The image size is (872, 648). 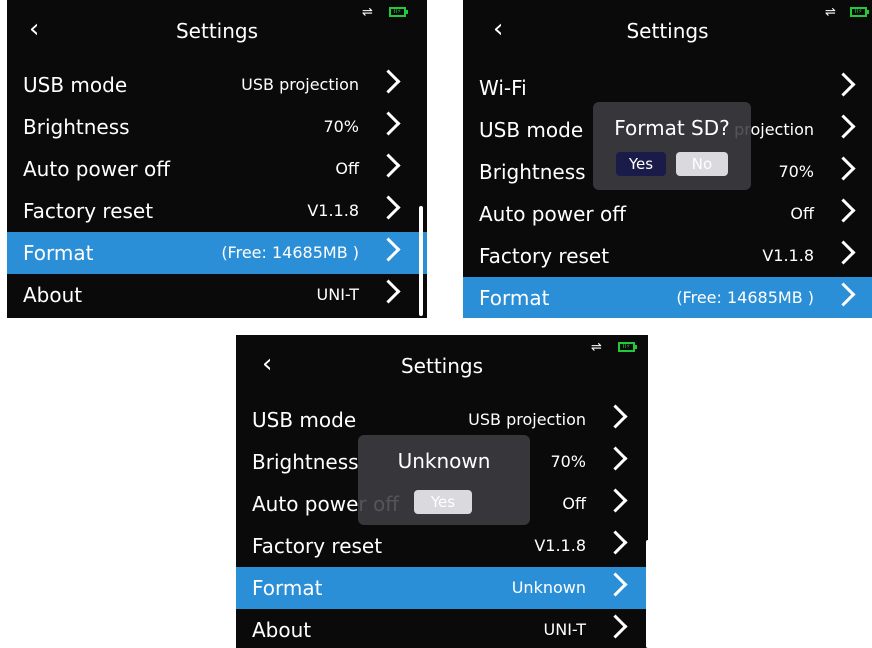 I want to click on row-label: Wi-Fi, so click(x=503, y=88).